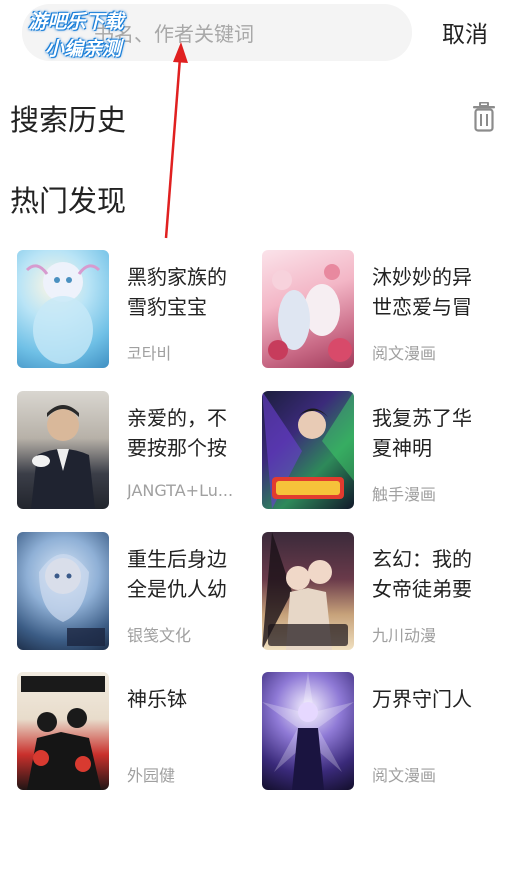  I want to click on comic-title: 重生后身边全是仇人幼, so click(177, 574).